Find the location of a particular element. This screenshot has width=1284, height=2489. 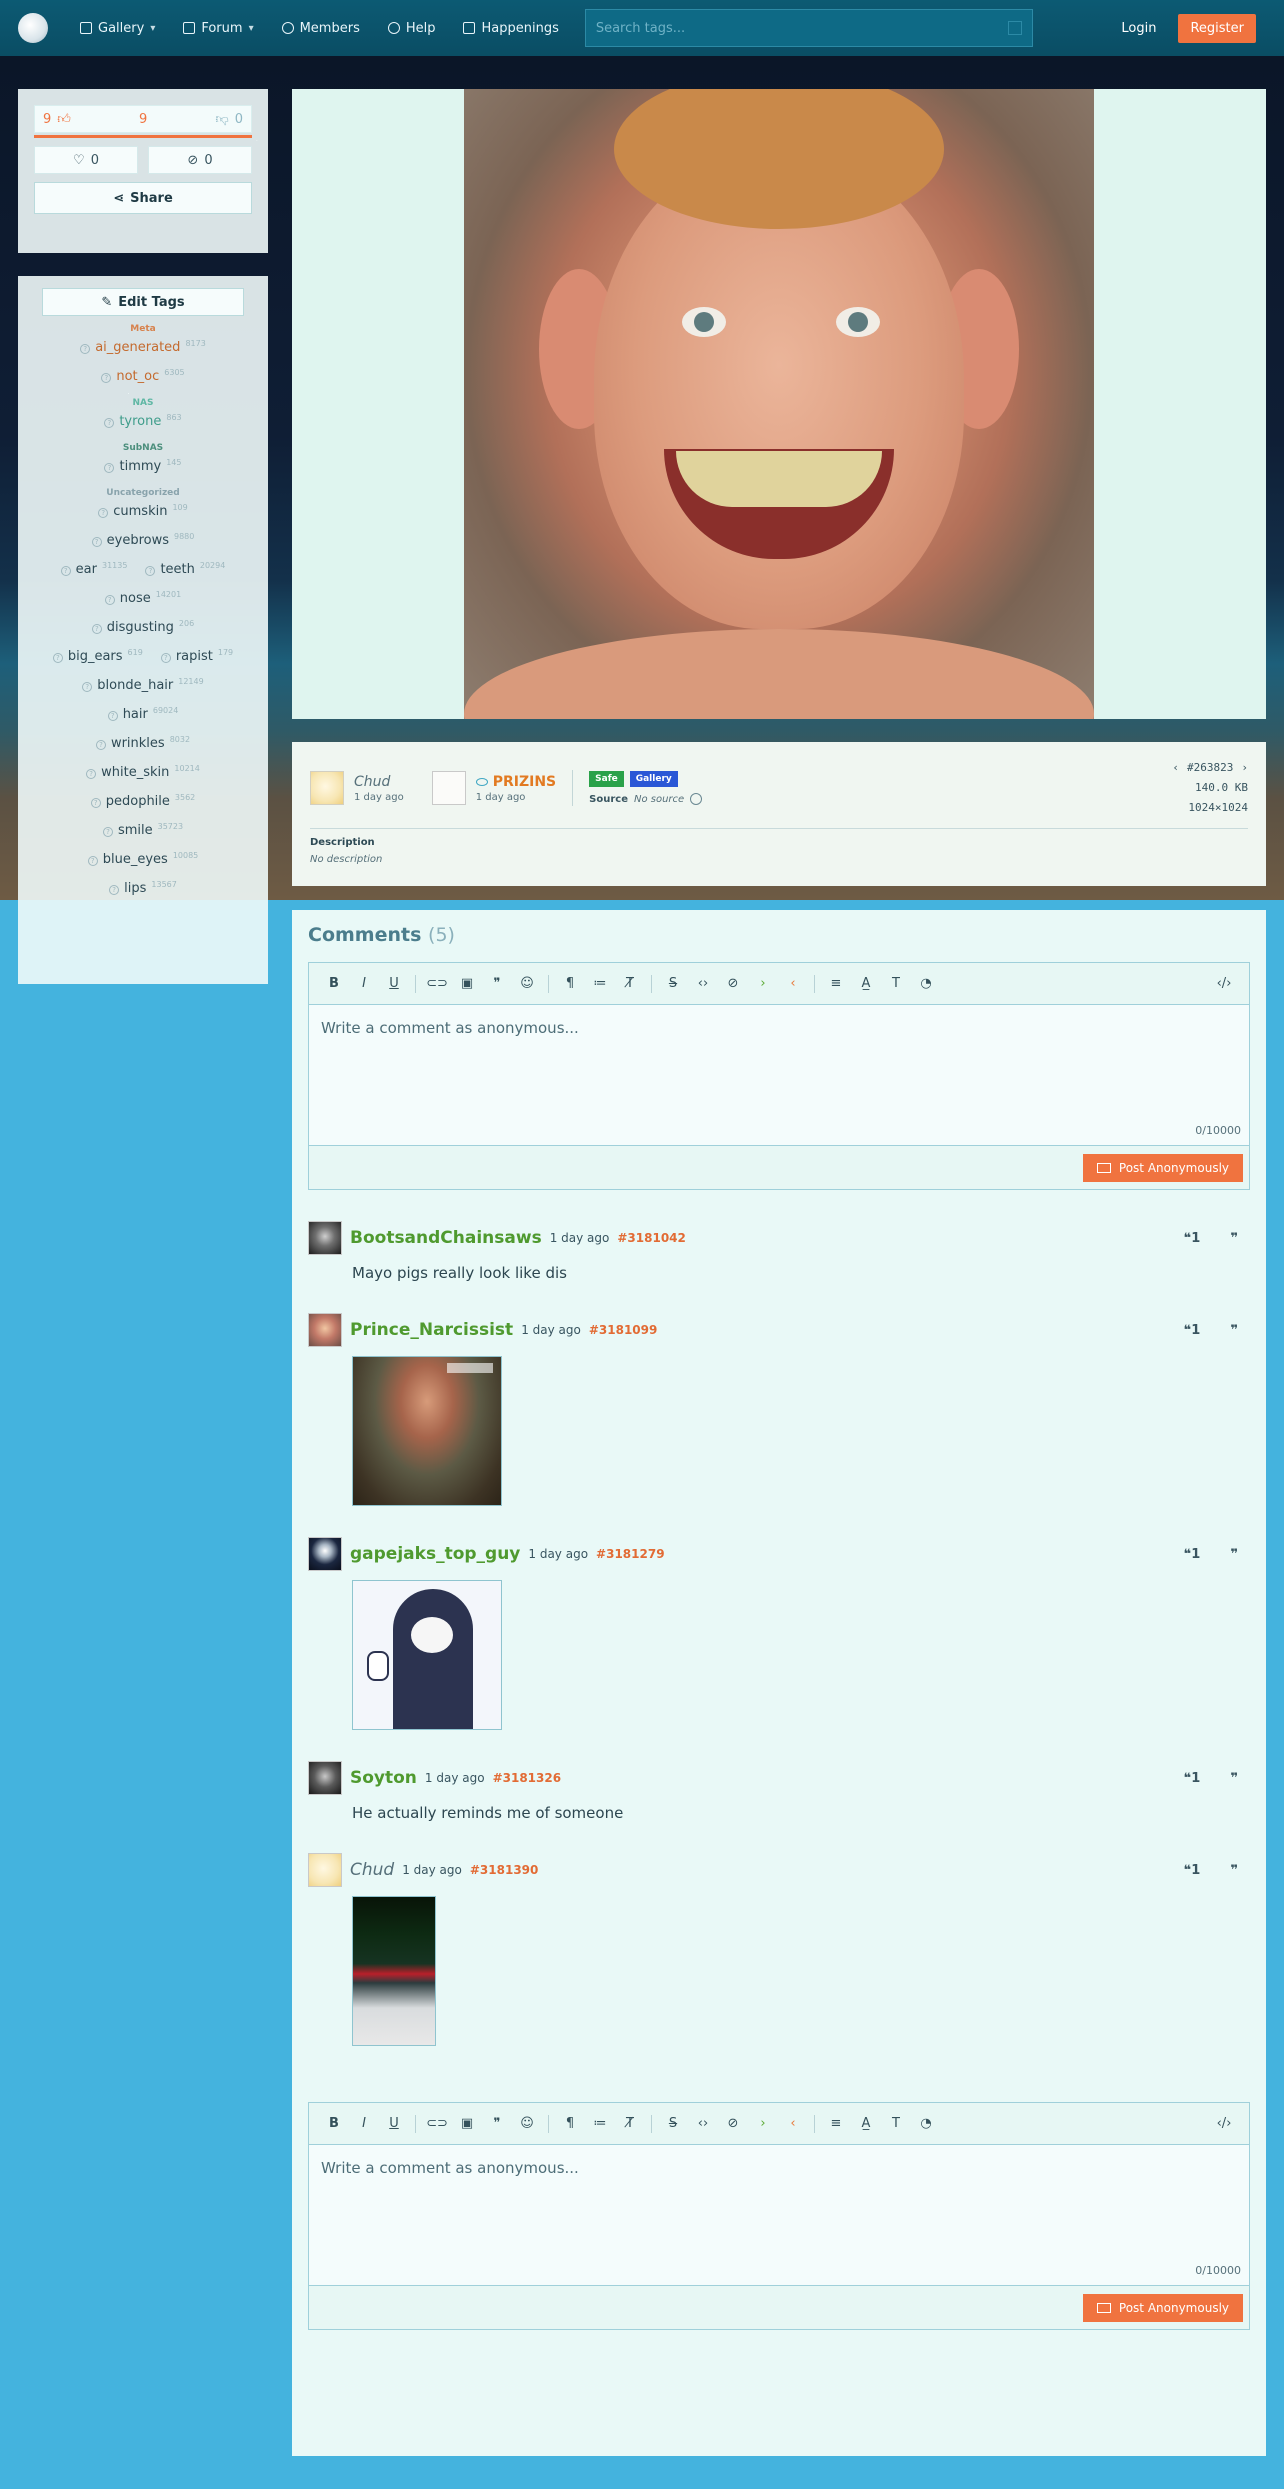

tag-item: ? eyebrows 9880 is located at coordinates (142, 540).